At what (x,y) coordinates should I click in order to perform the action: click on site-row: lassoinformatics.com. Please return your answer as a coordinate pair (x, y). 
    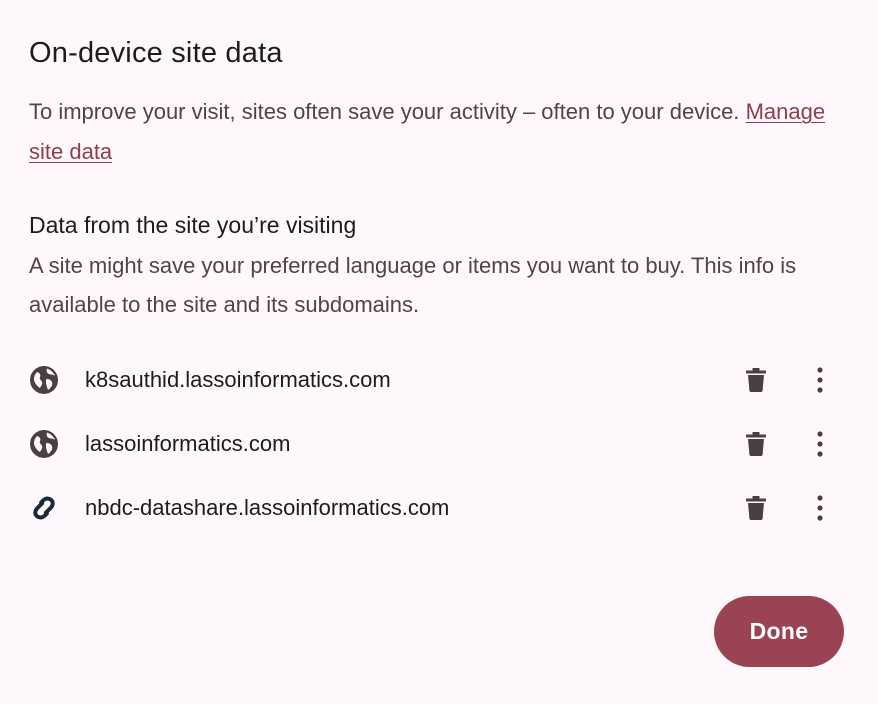
    Looking at the image, I should click on (439, 444).